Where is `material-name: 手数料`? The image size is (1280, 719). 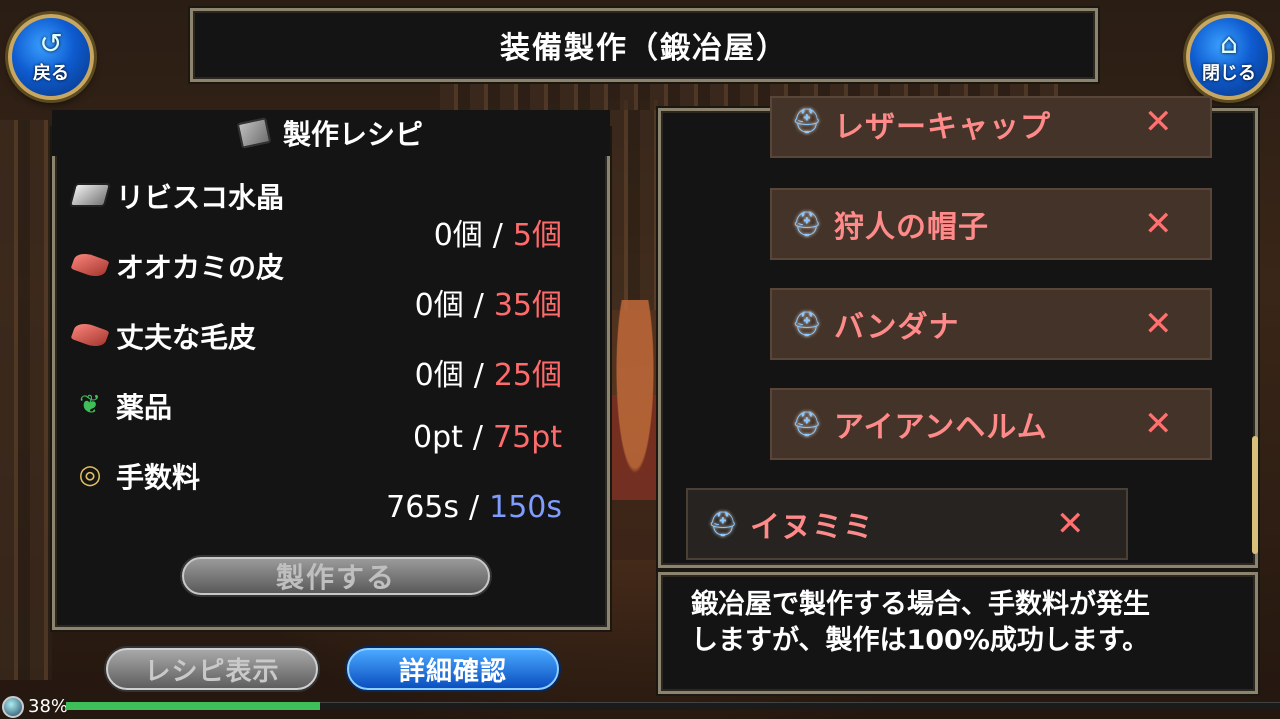
material-name: 手数料 is located at coordinates (158, 477).